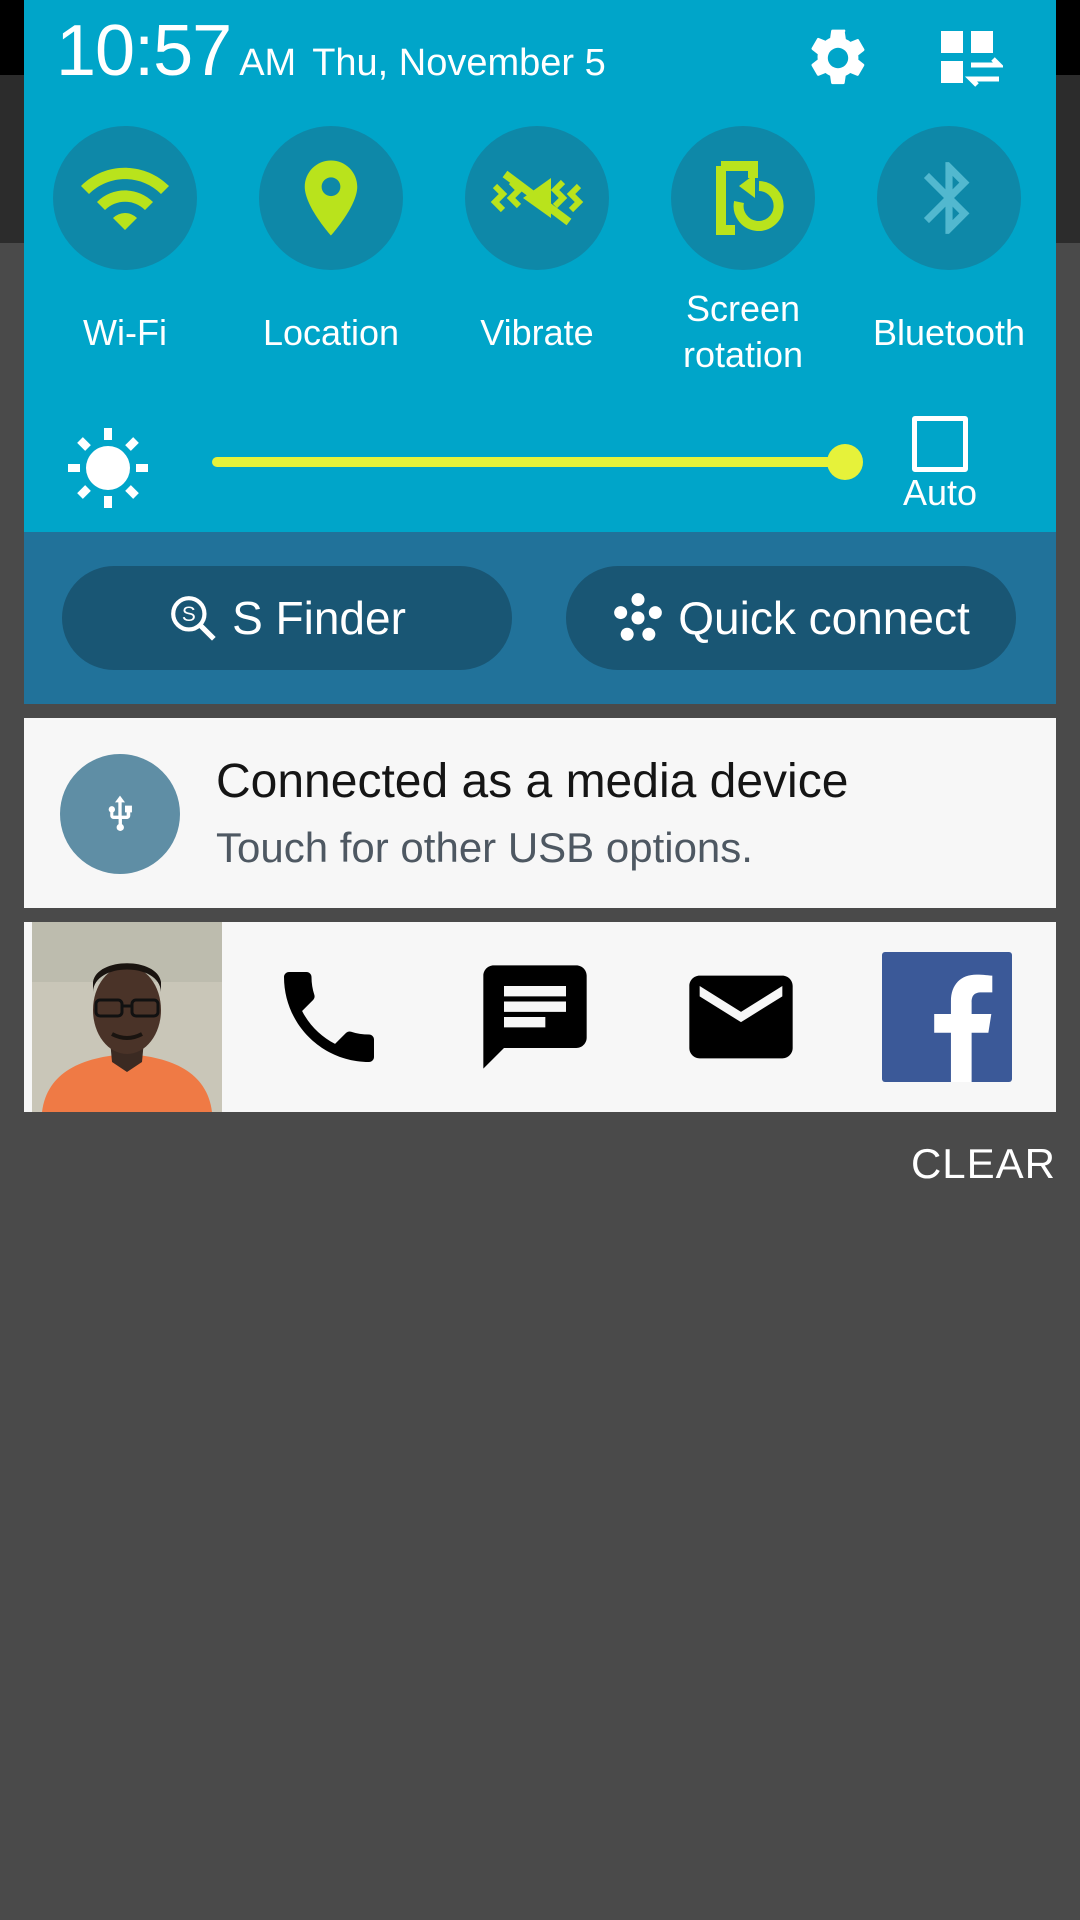 This screenshot has width=1080, height=1920. Describe the element at coordinates (949, 241) in the screenshot. I see `toggle-bluetooth: Bluetooth` at that location.